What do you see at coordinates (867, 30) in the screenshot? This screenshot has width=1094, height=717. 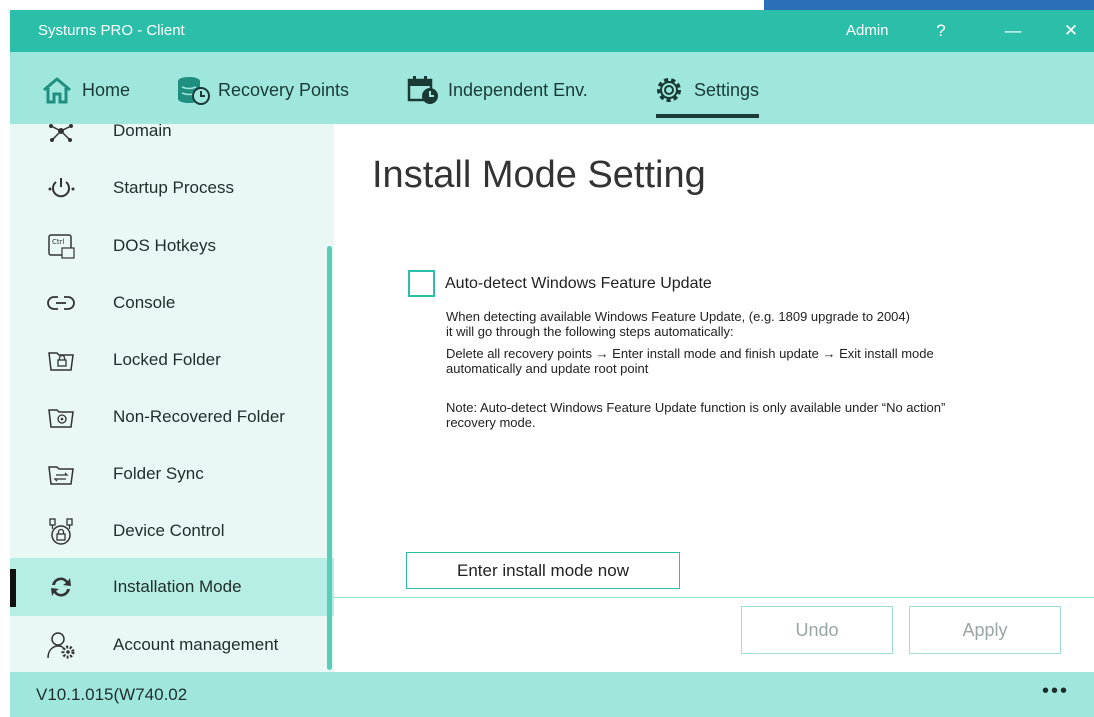 I see `admin-user-label: Admin` at bounding box center [867, 30].